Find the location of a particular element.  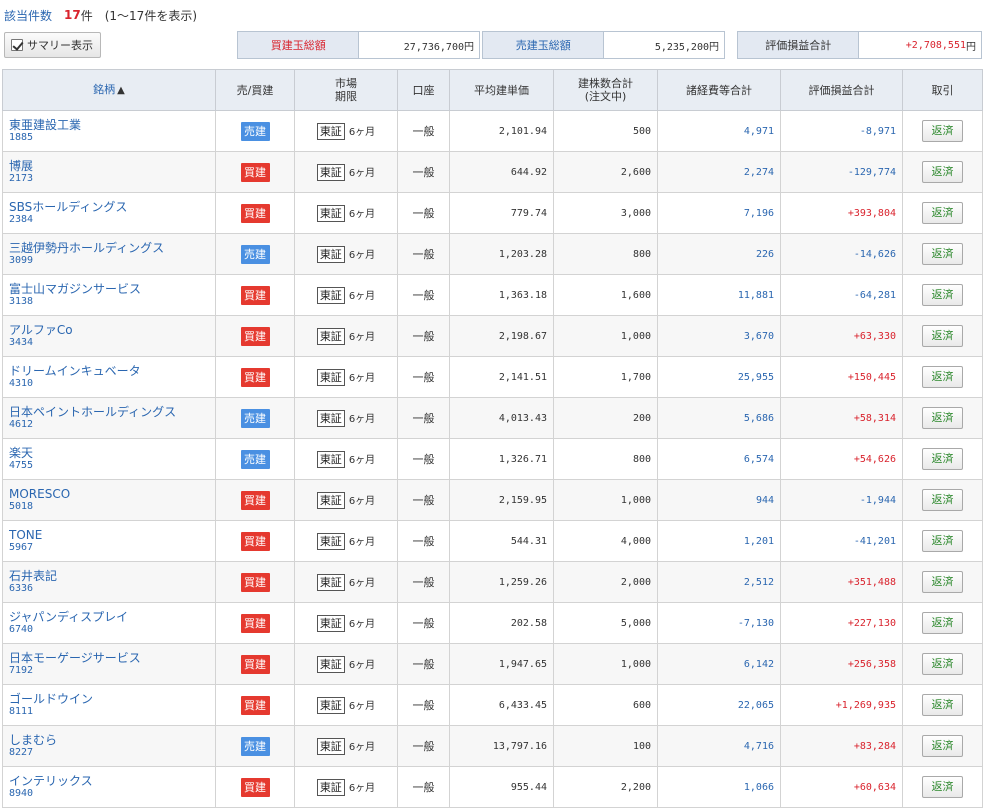

cell-pl: -64,281 is located at coordinates (841, 295).